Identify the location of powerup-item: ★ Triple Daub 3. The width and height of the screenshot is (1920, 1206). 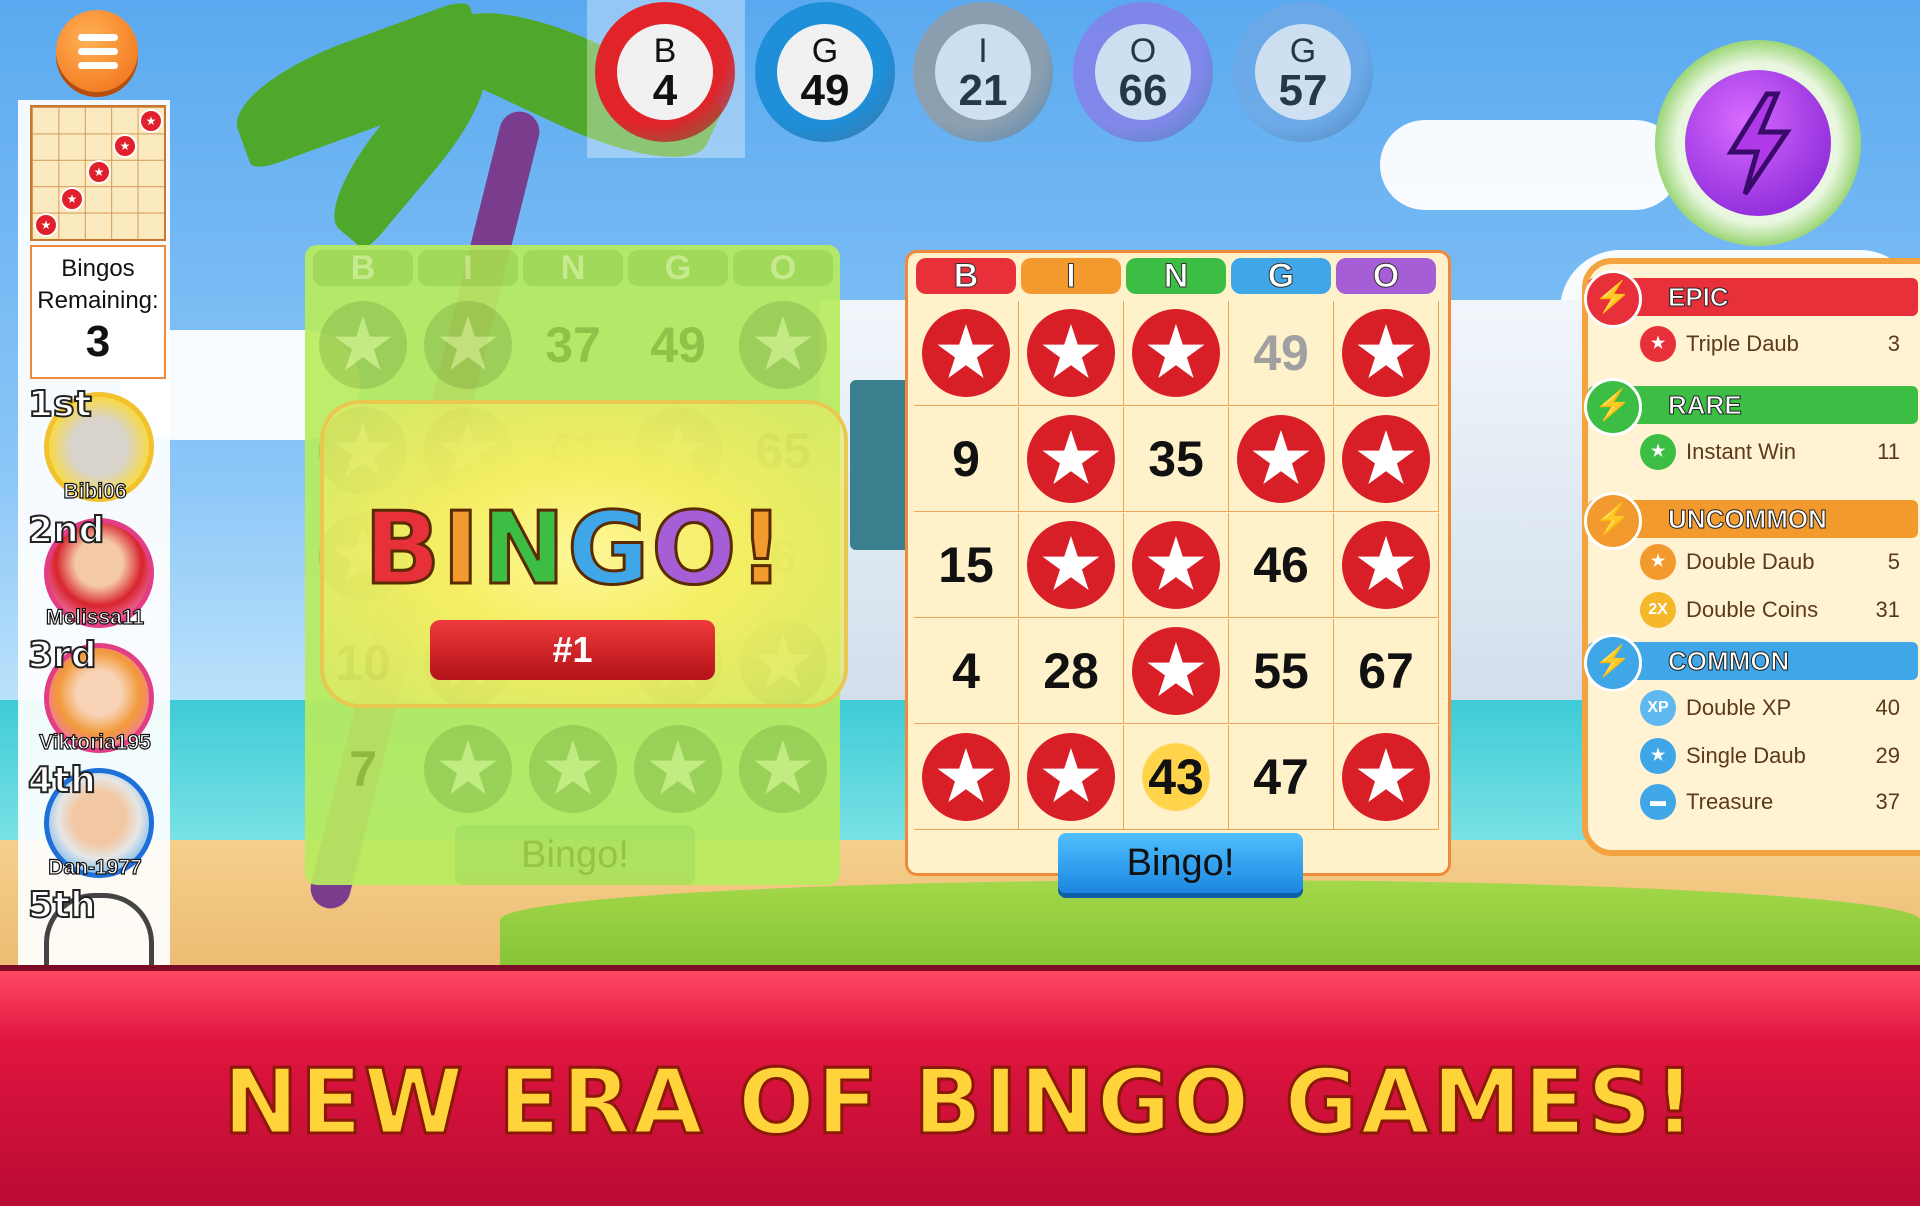
(1770, 344).